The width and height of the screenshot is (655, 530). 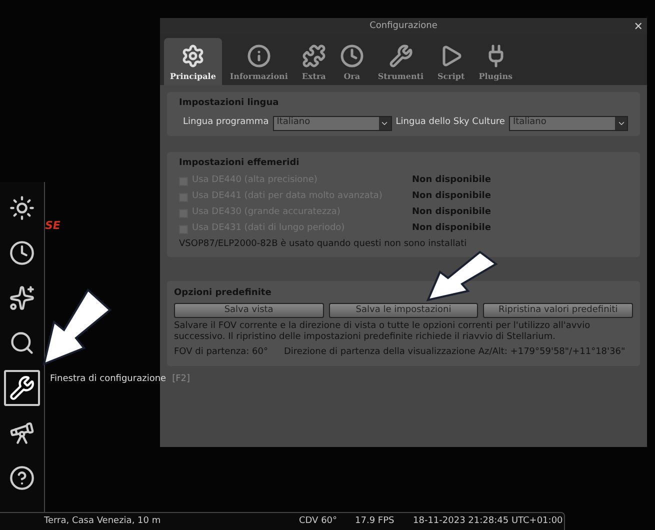 What do you see at coordinates (451, 61) in the screenshot?
I see `tab: Script` at bounding box center [451, 61].